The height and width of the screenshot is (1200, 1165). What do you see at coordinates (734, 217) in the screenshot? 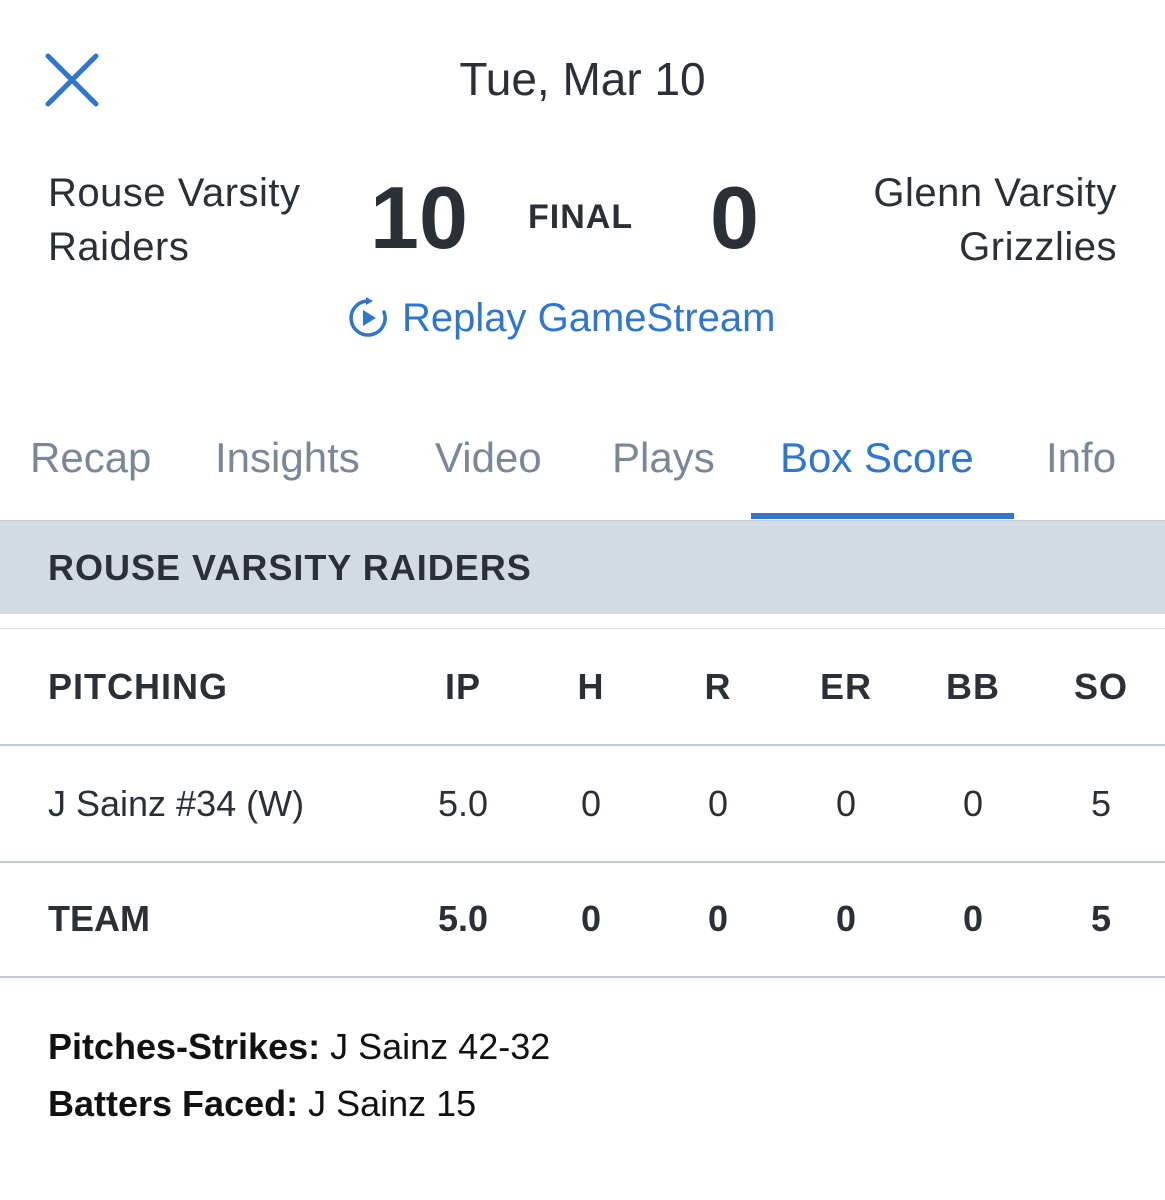
I see `away-score: 0` at bounding box center [734, 217].